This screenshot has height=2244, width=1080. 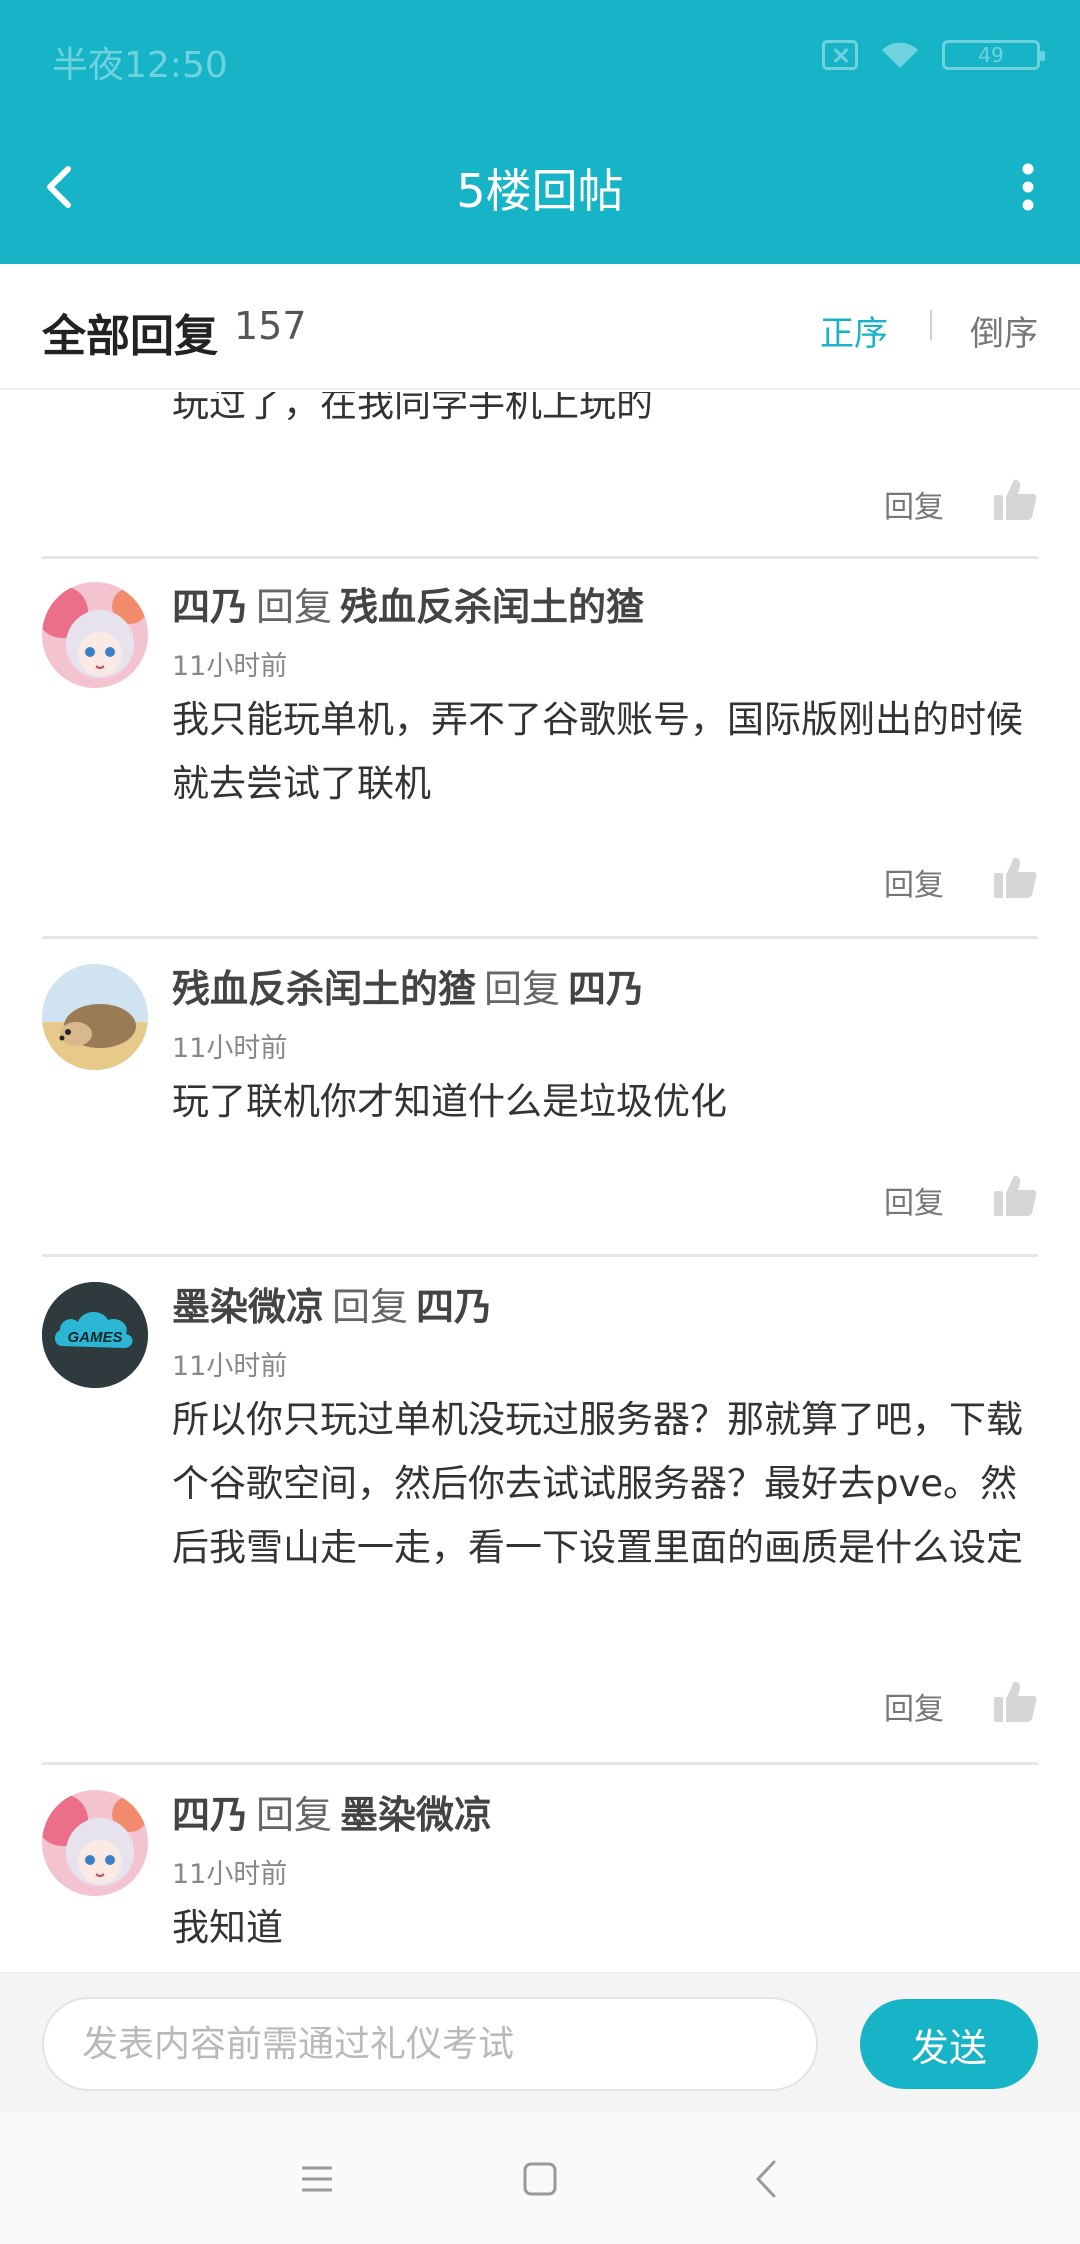 I want to click on home-icon, so click(x=540, y=2179).